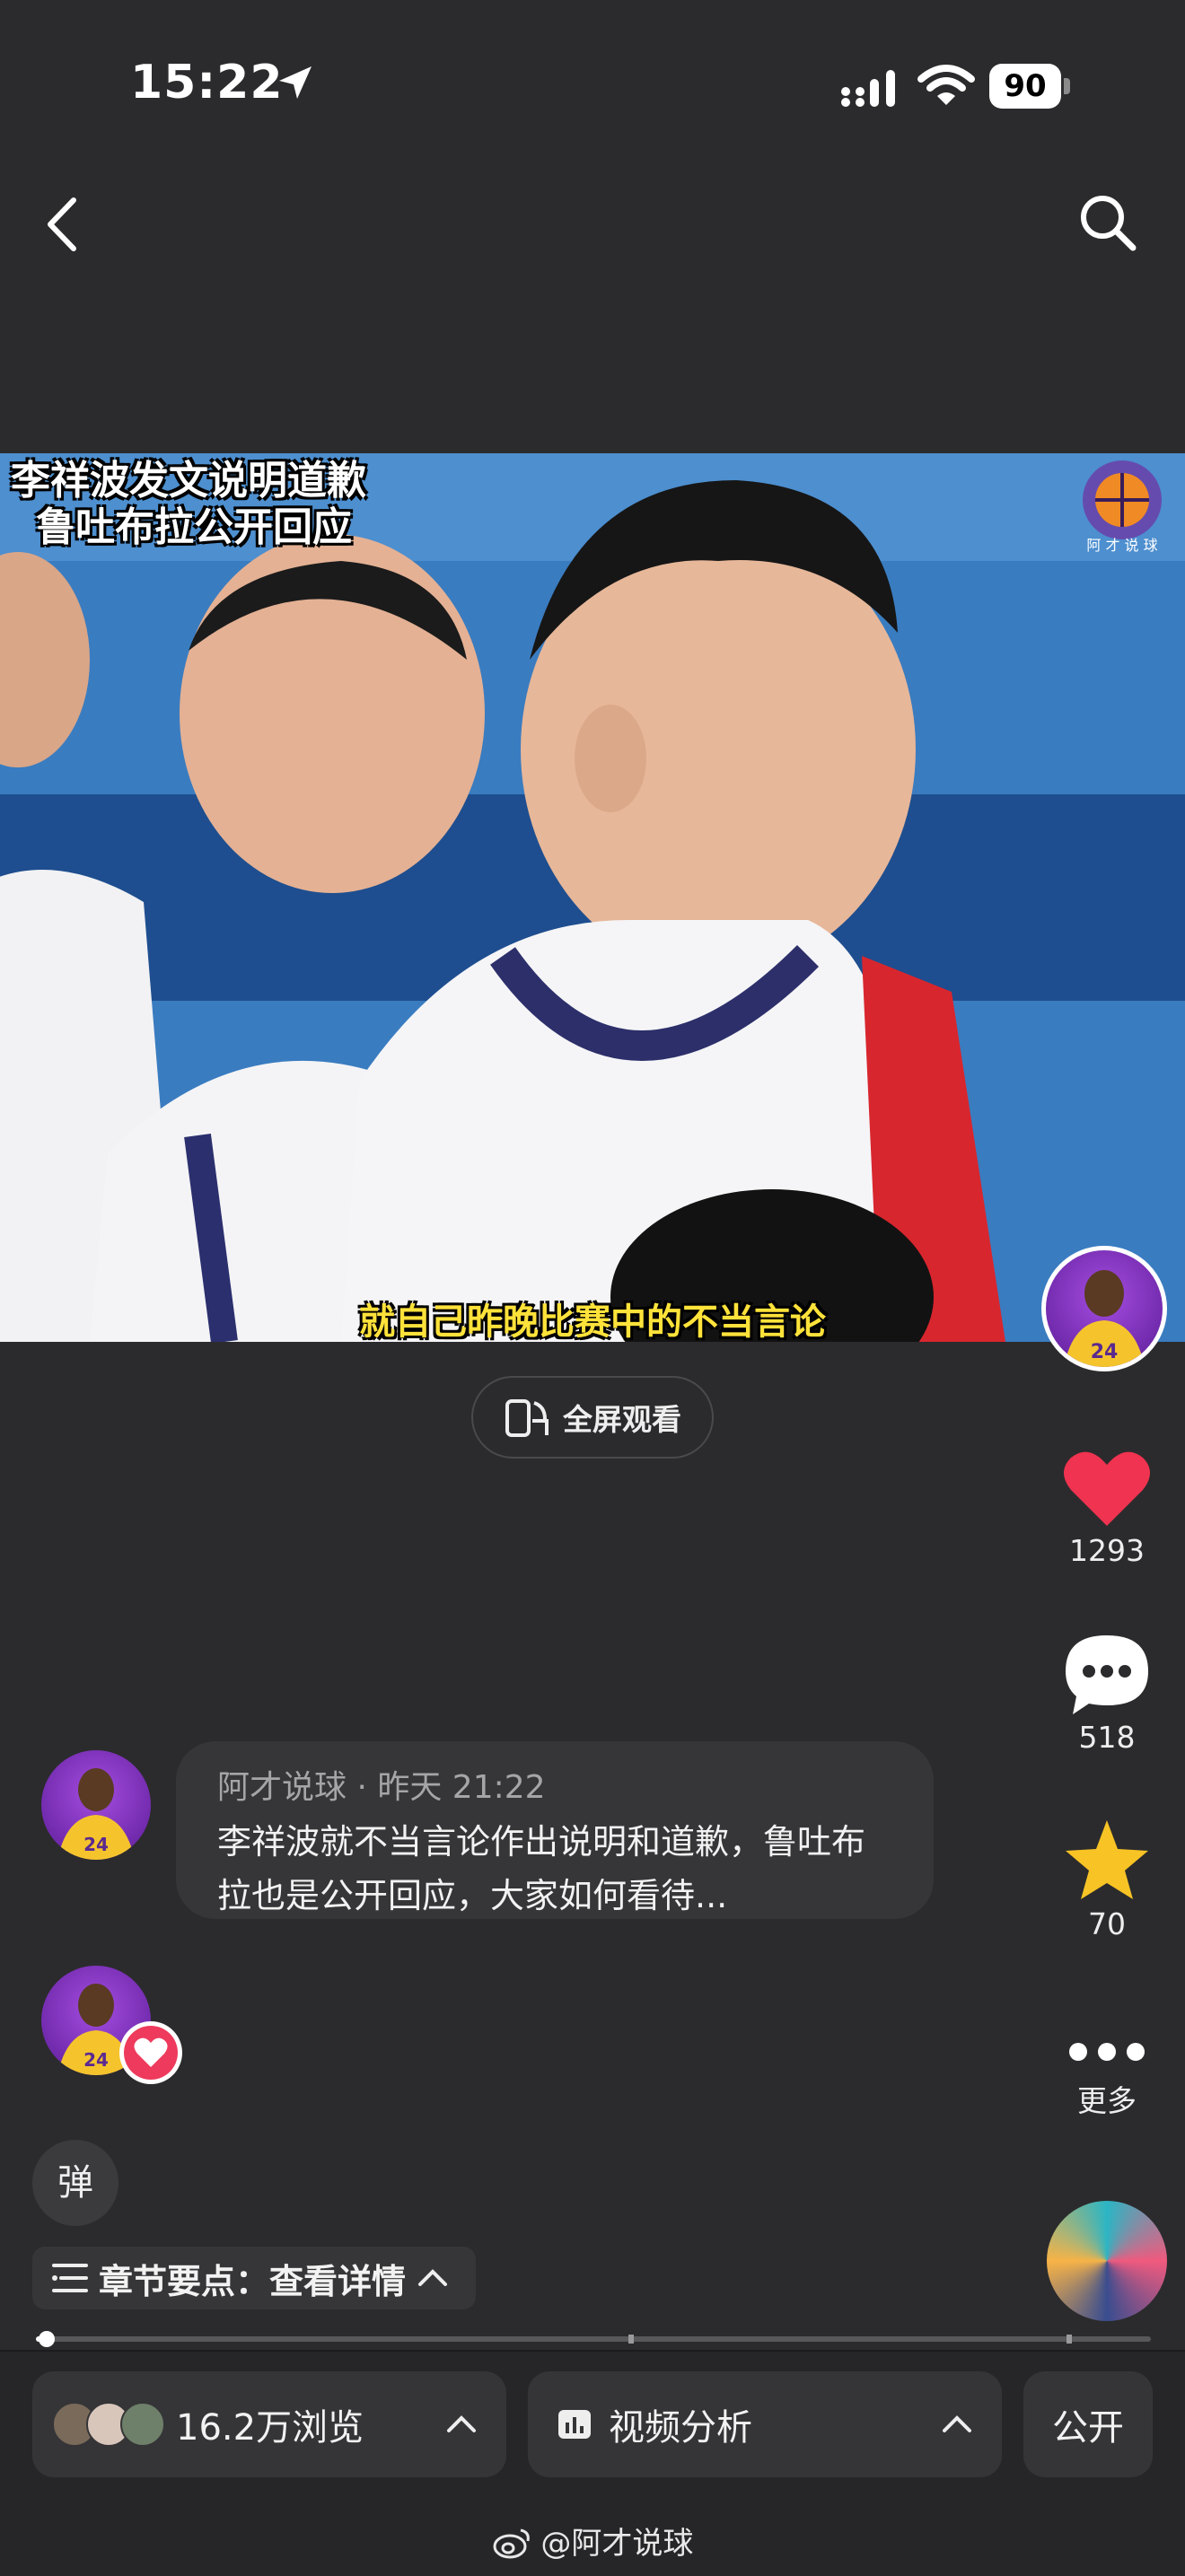  What do you see at coordinates (593, 2339) in the screenshot?
I see `video-progress-bar` at bounding box center [593, 2339].